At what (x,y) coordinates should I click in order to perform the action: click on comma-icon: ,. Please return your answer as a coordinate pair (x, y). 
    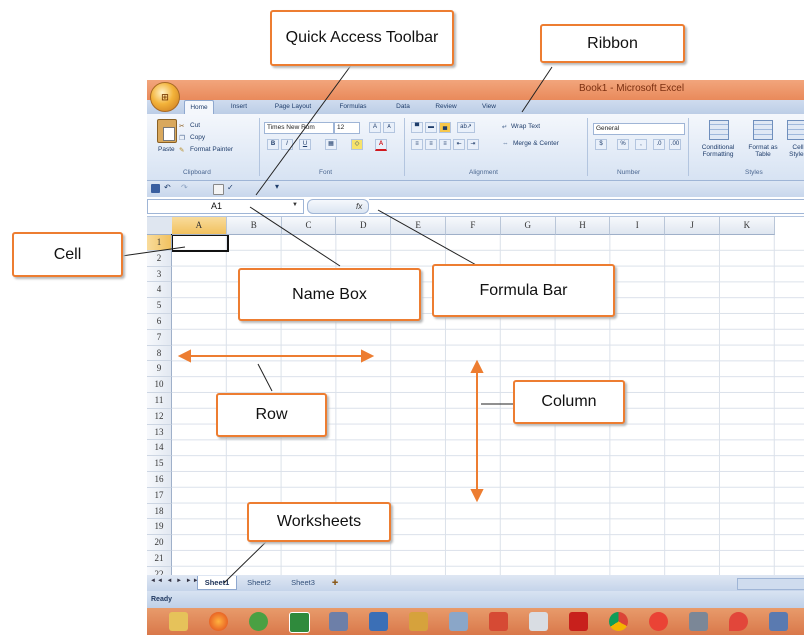
    Looking at the image, I should click on (641, 144).